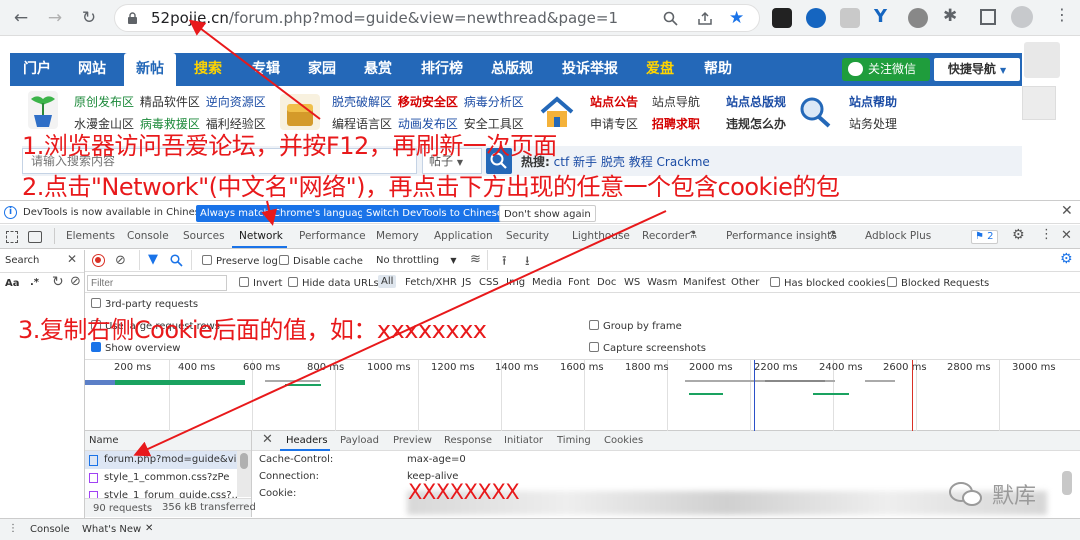 The image size is (1080, 540). Describe the element at coordinates (466, 282) in the screenshot. I see `filter-js: JS` at that location.